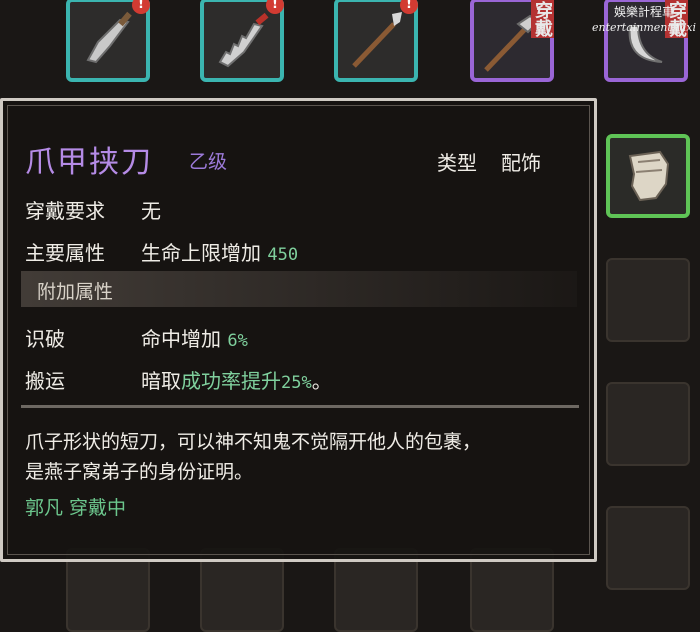 The width and height of the screenshot is (700, 632). I want to click on broadsword-icon, so click(109, 37).